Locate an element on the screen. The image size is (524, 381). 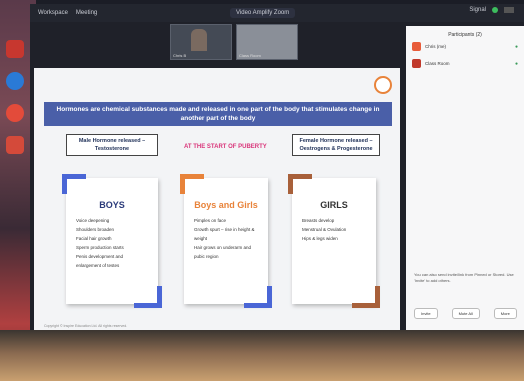
logo-icon is located at coordinates (383, 85).